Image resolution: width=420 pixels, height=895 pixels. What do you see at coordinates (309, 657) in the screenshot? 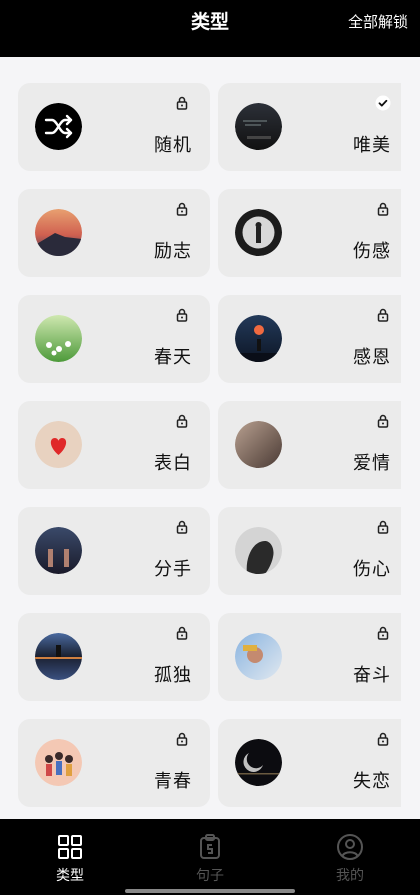
I see `category-card-strive: 奋斗` at bounding box center [309, 657].